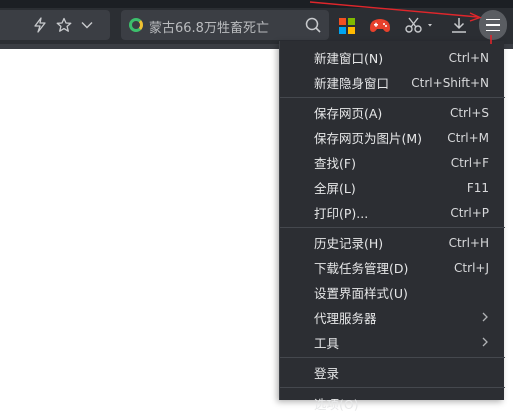  Describe the element at coordinates (392, 137) in the screenshot. I see `menu-item-save-page-as-image: 保存网页为图片(M) Ctrl+M` at that location.